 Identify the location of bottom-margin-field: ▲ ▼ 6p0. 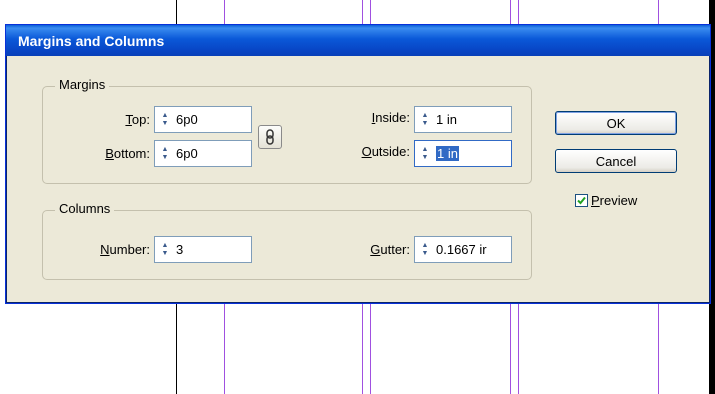
(203, 153).